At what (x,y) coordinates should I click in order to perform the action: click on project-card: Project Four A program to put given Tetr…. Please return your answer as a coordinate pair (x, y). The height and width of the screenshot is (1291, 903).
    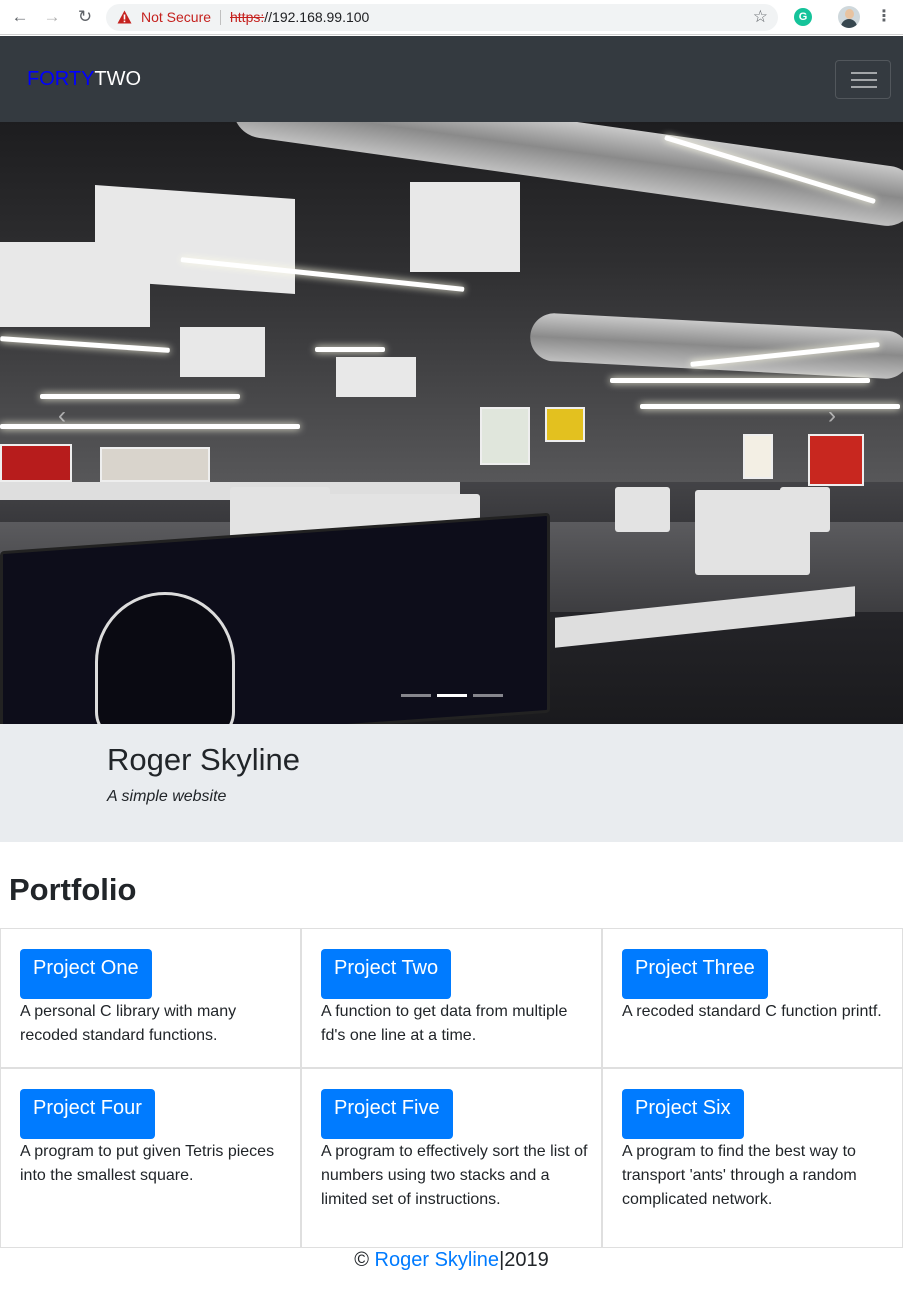
    Looking at the image, I should click on (150, 1158).